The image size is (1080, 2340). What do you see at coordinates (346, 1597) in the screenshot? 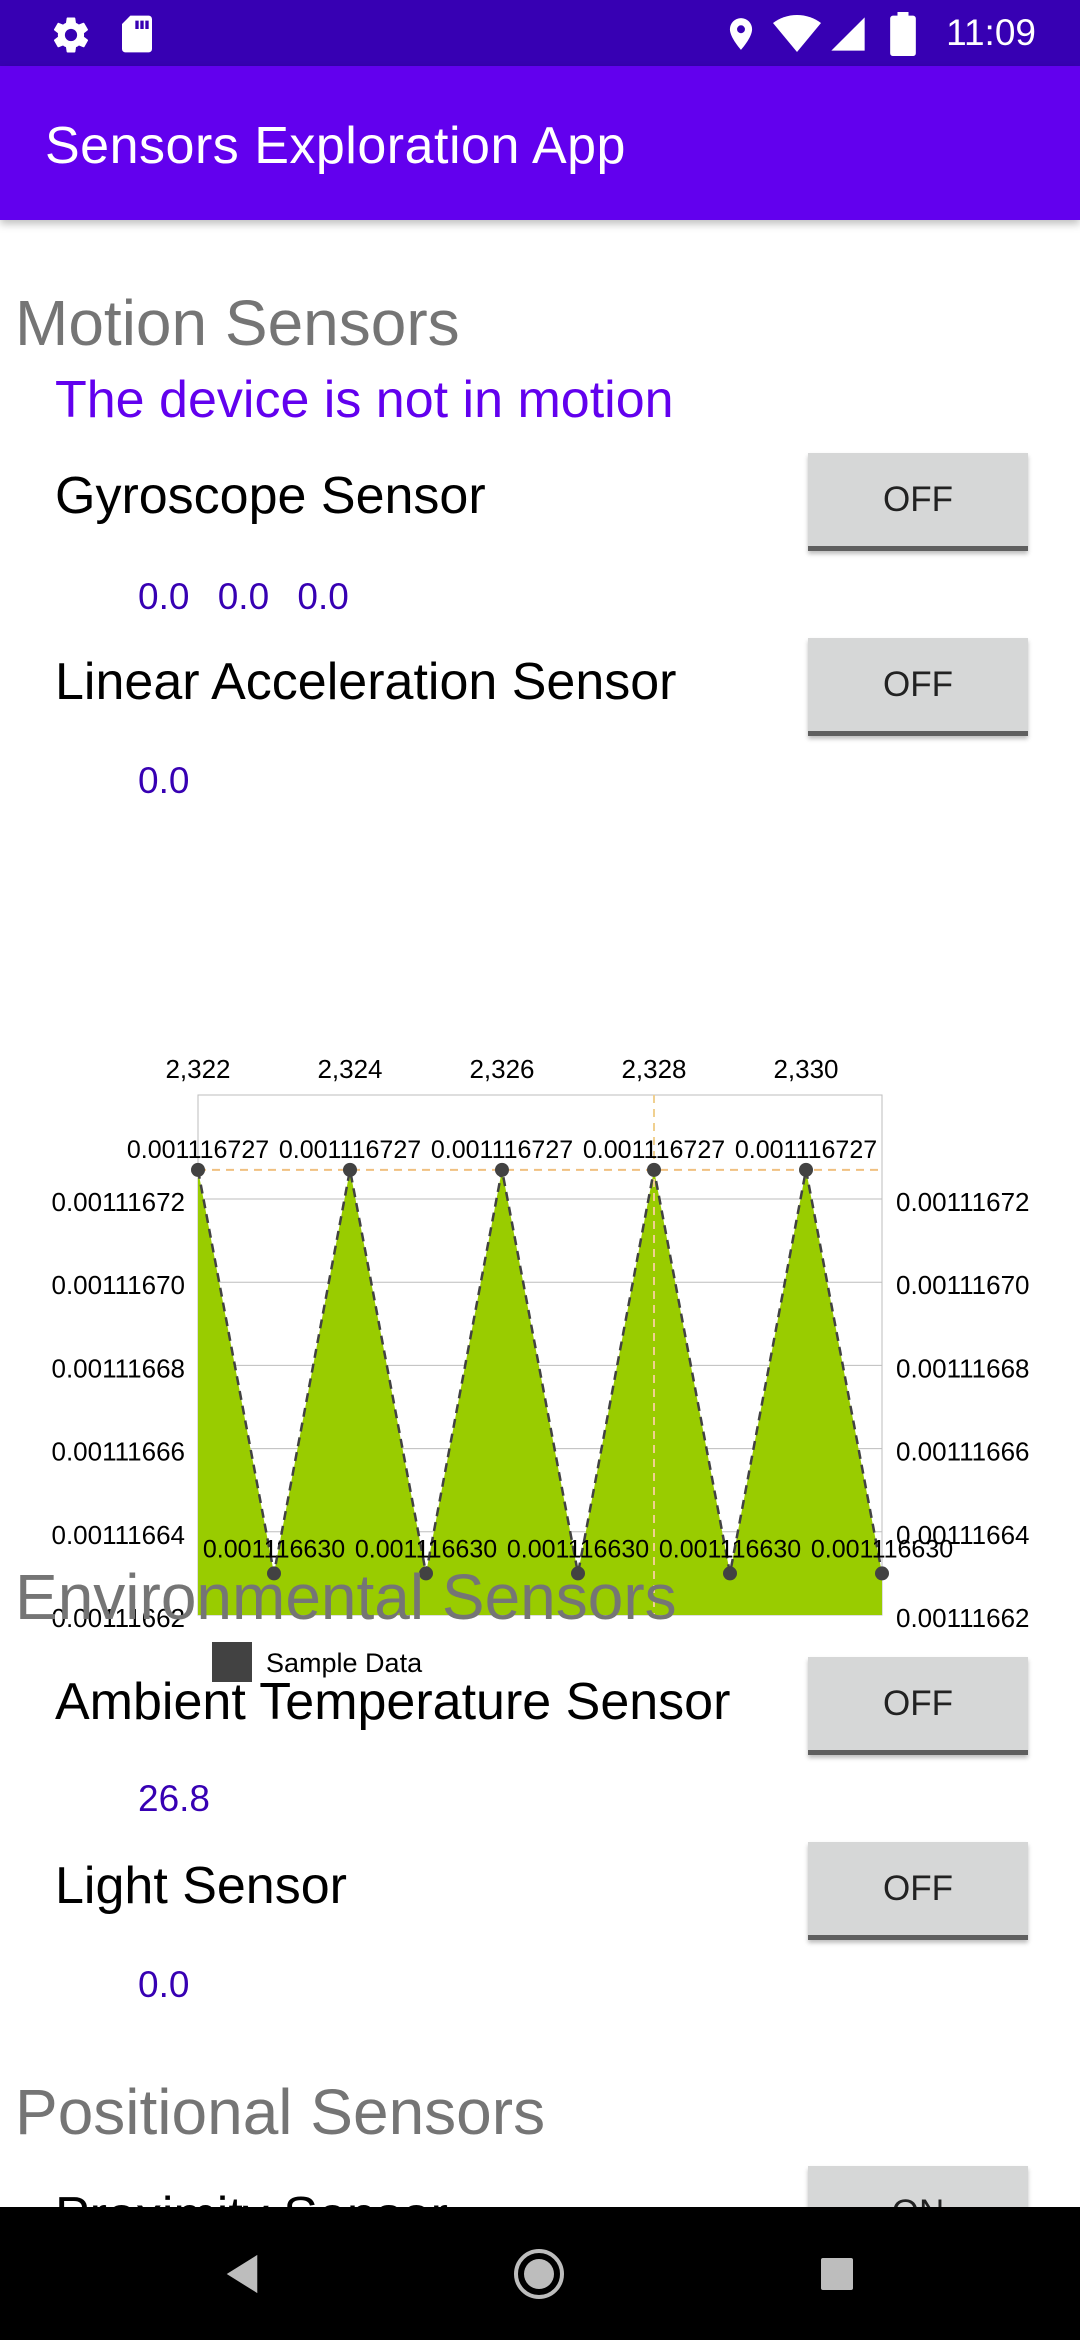
I see `environmental-section-title: Environmental Sensors` at bounding box center [346, 1597].